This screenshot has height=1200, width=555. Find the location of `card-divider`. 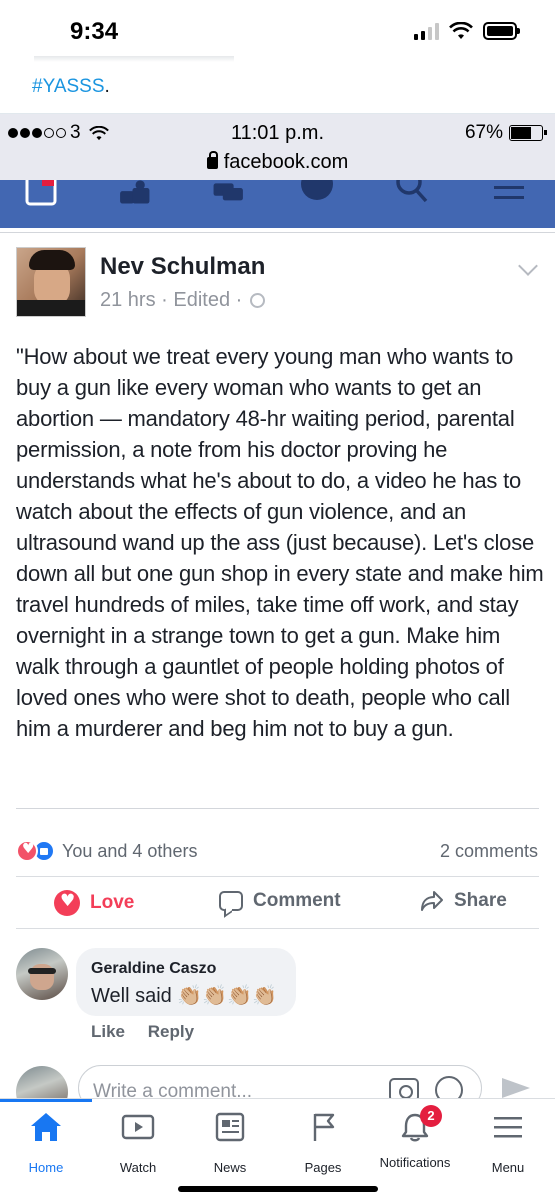

card-divider is located at coordinates (277, 808).